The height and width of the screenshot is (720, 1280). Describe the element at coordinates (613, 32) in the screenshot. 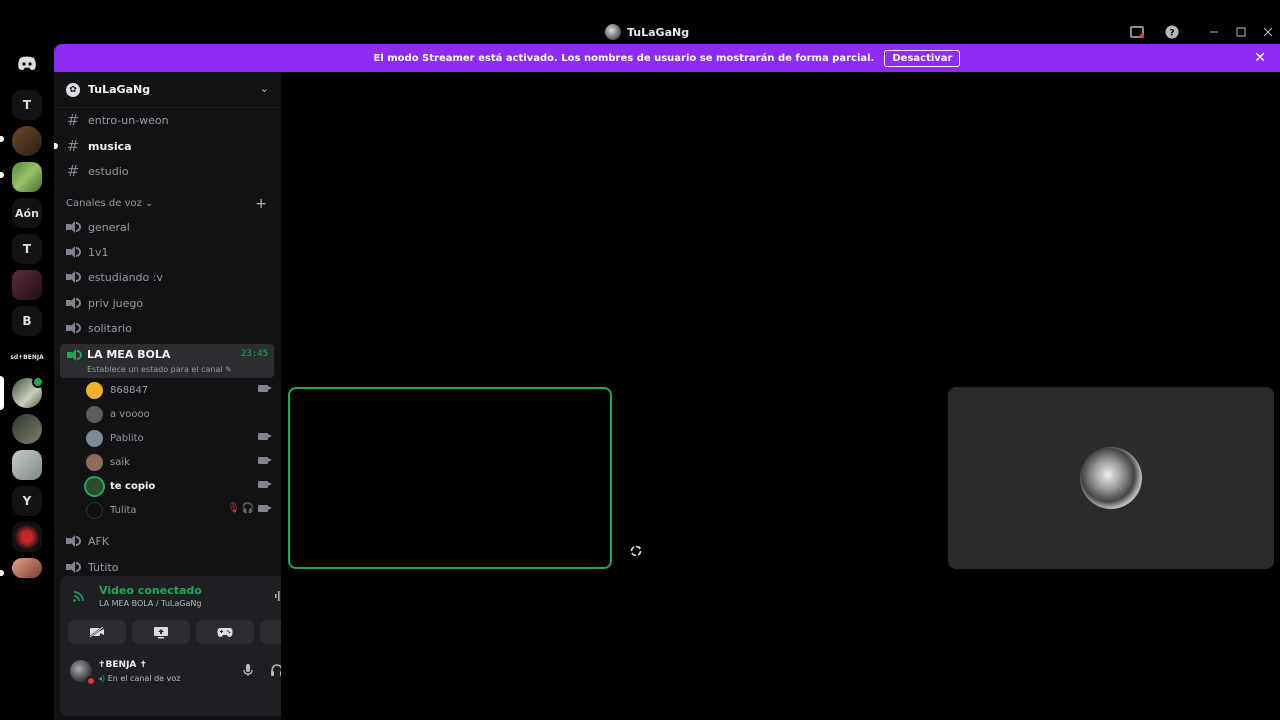

I see `guild-avatar-icon` at that location.